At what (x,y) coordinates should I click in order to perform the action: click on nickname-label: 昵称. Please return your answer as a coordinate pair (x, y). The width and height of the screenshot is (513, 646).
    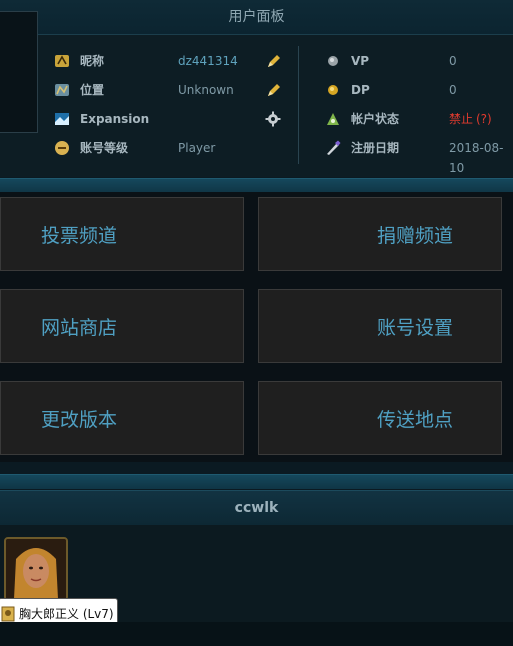
    Looking at the image, I should click on (92, 61).